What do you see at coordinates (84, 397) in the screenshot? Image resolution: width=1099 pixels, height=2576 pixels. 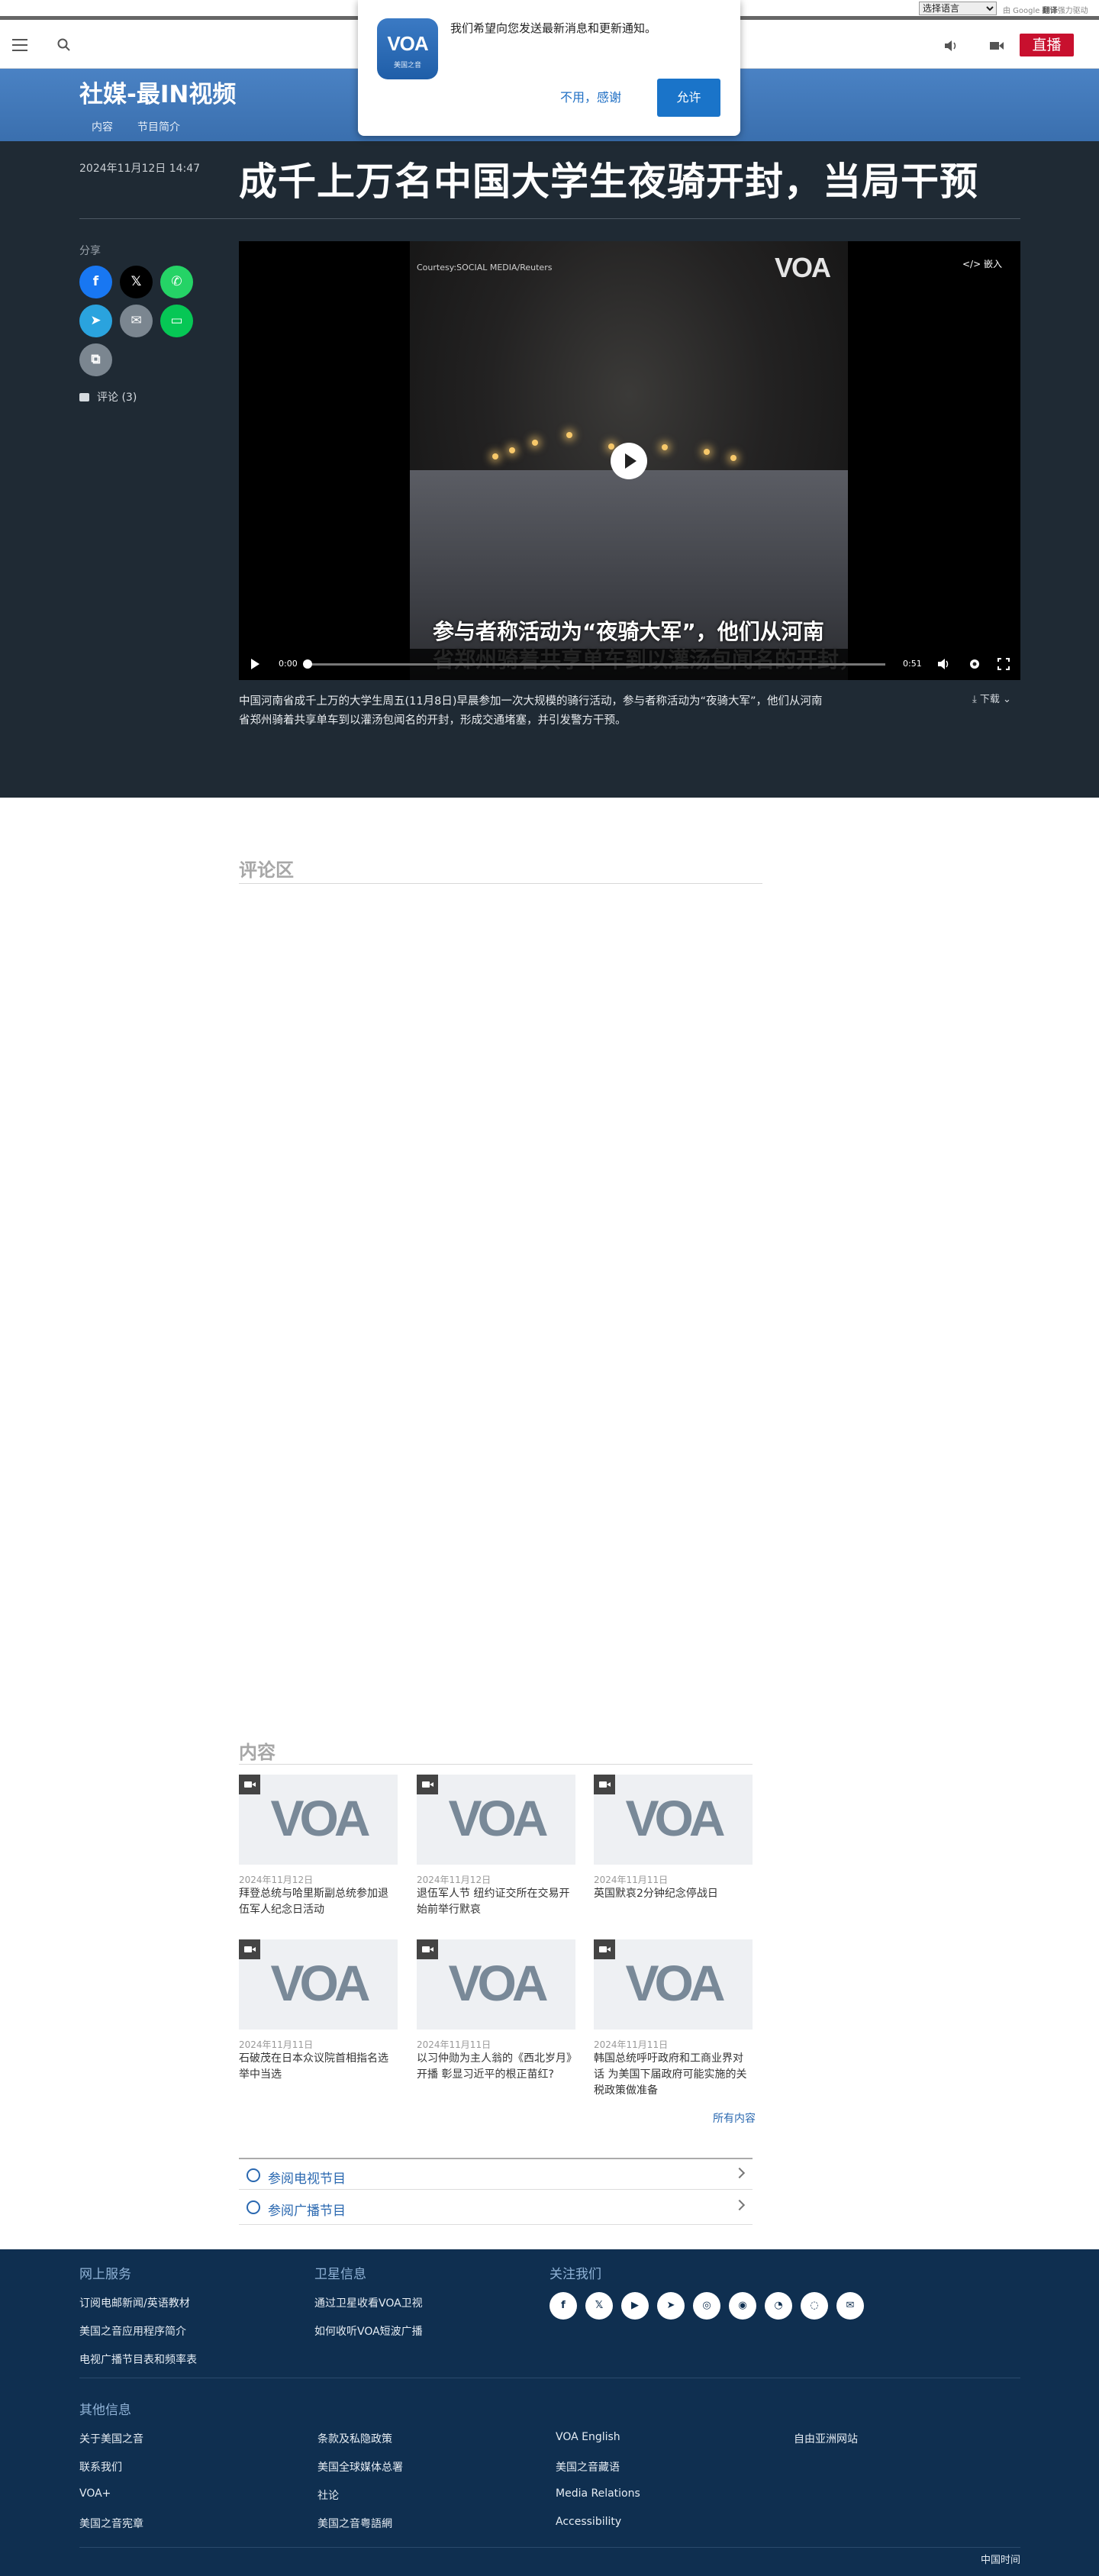 I see `comment-icon` at bounding box center [84, 397].